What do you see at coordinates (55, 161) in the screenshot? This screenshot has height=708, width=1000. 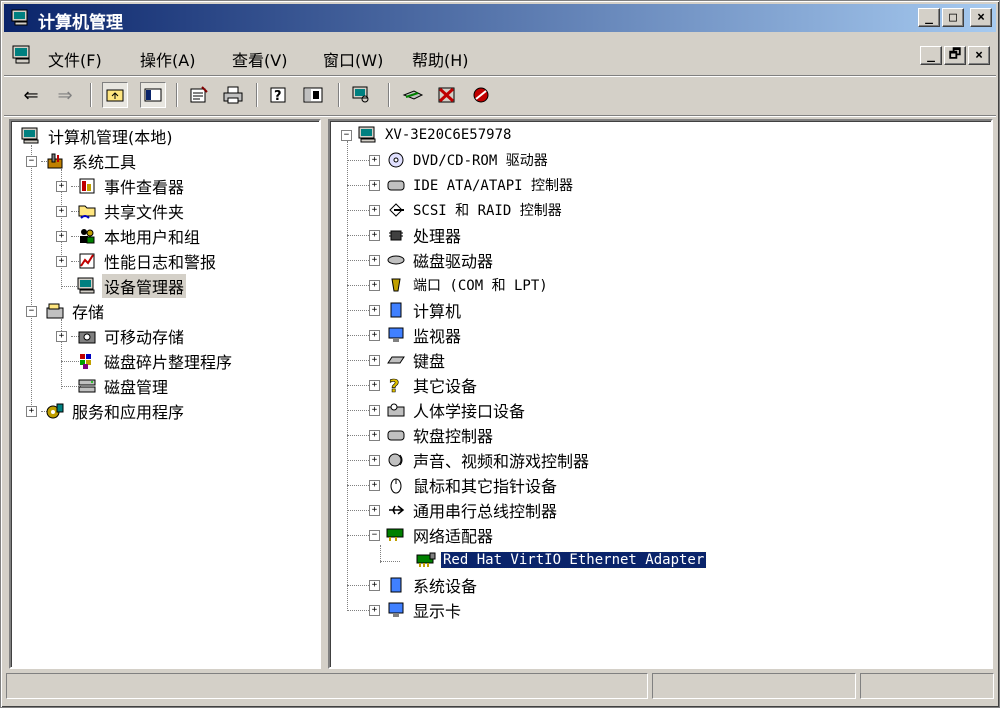 I see `toolbox-icon` at bounding box center [55, 161].